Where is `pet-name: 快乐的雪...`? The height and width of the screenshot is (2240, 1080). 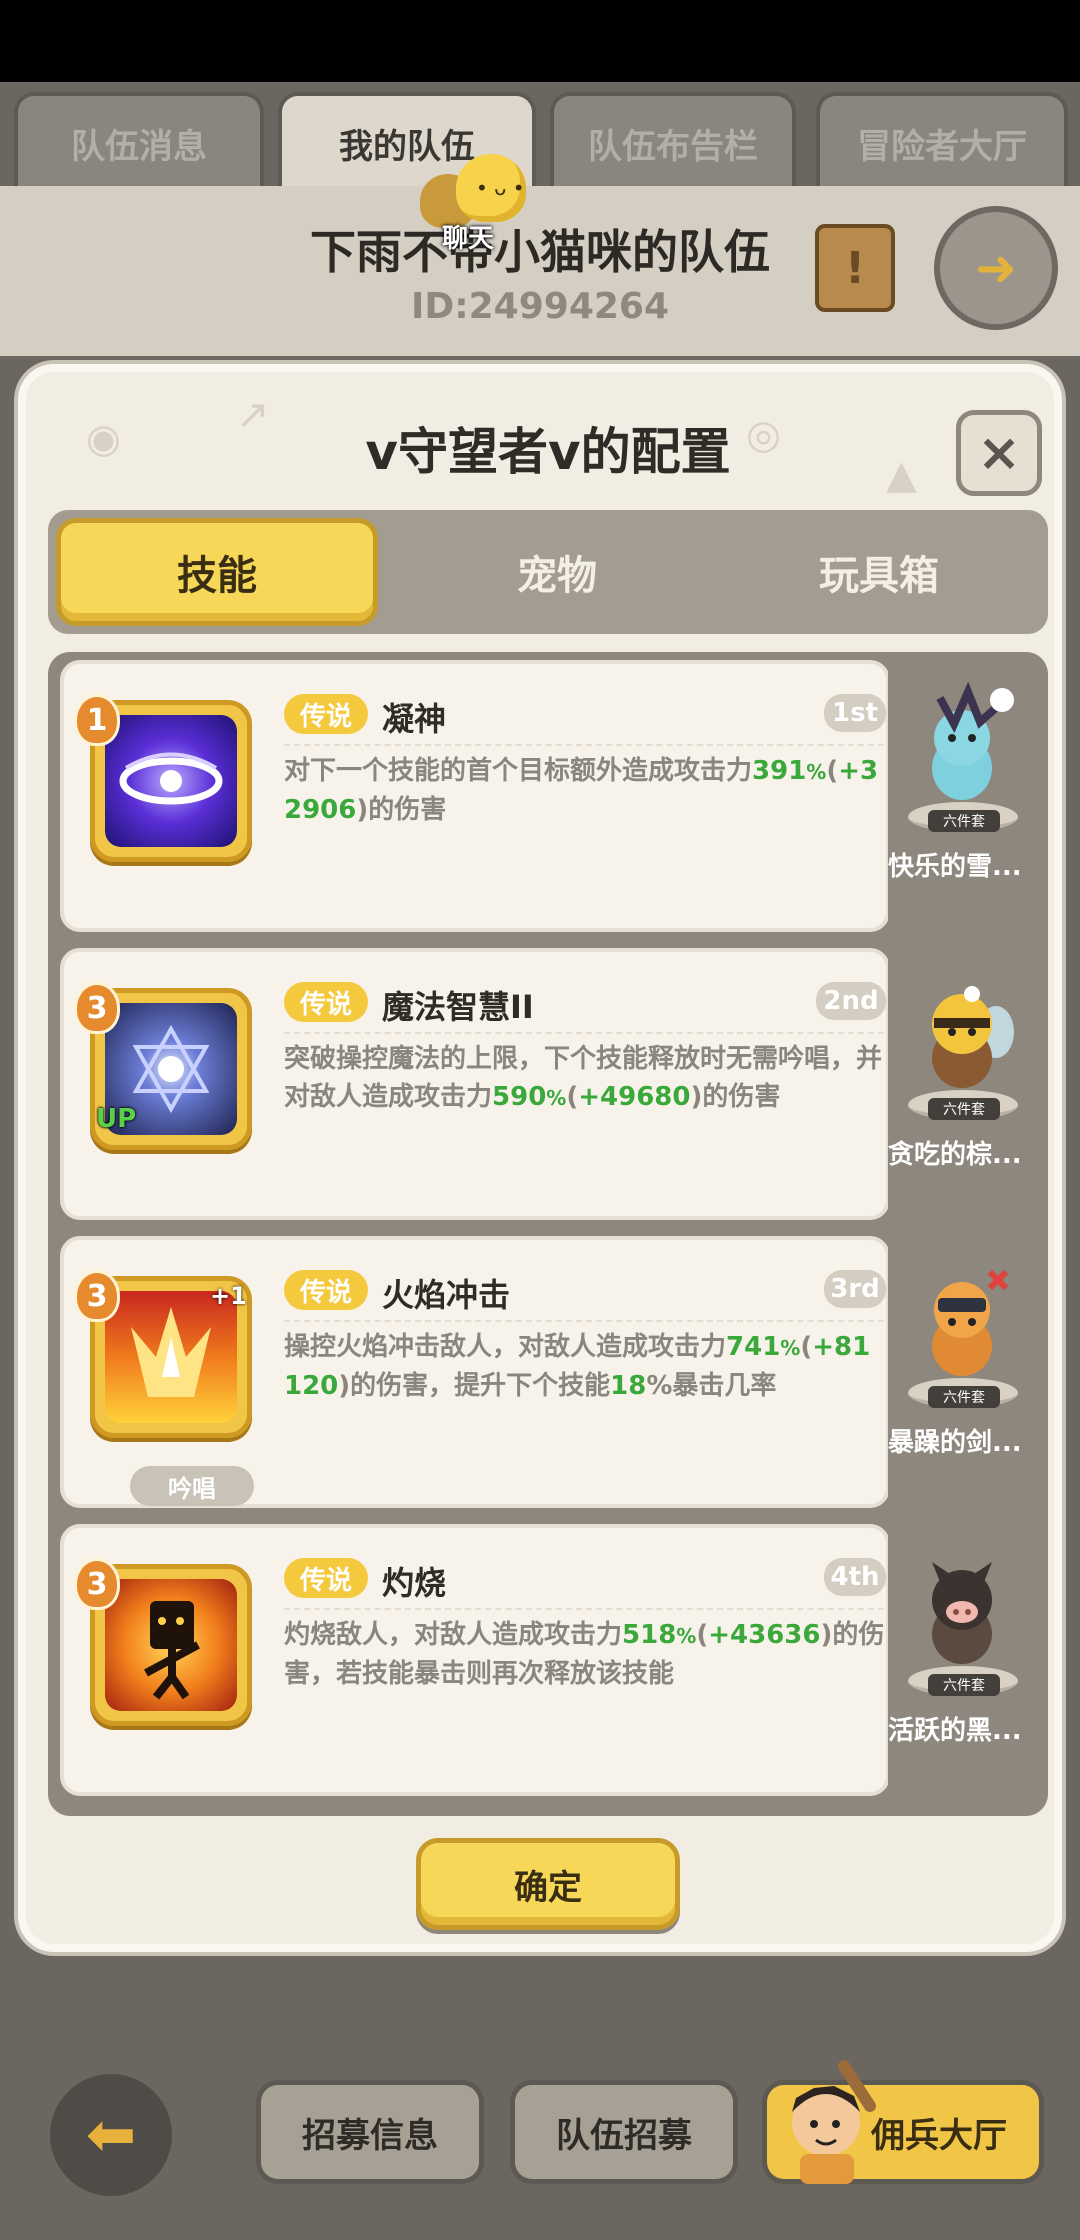
pet-name: 快乐的雪... is located at coordinates (955, 867).